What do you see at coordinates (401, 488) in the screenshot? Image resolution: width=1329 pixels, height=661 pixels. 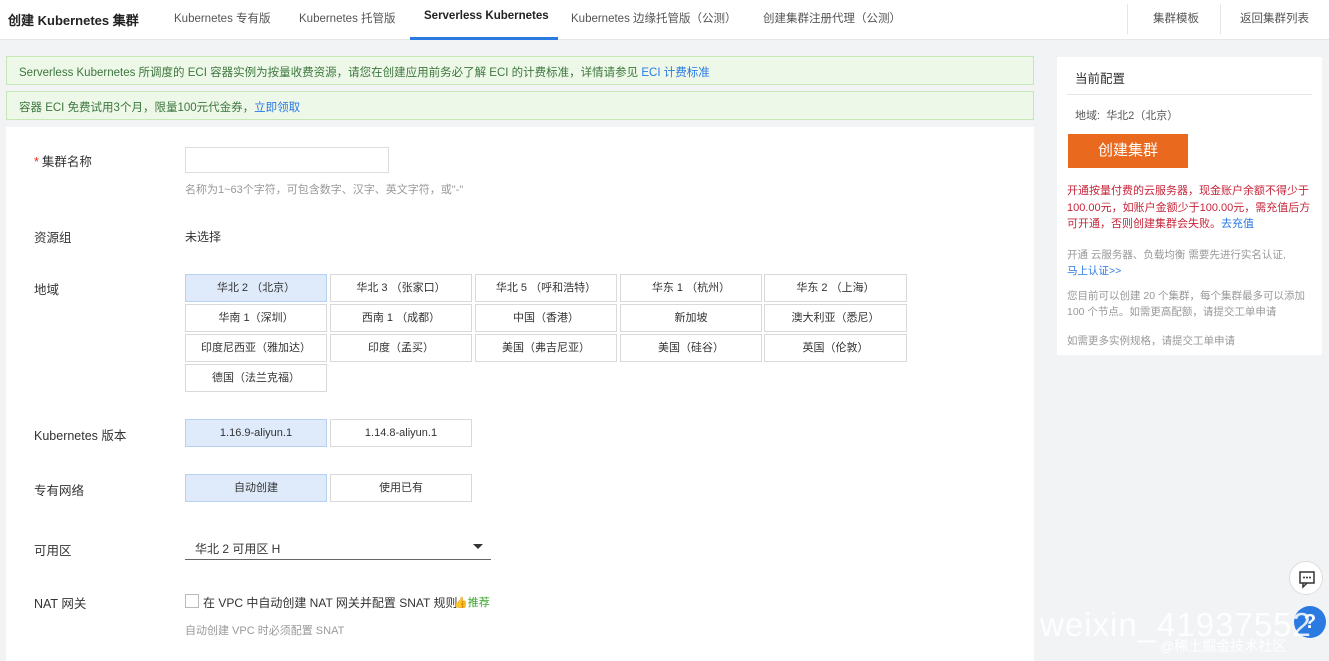 I see `vpc-use-existing-option: 使用已有` at bounding box center [401, 488].